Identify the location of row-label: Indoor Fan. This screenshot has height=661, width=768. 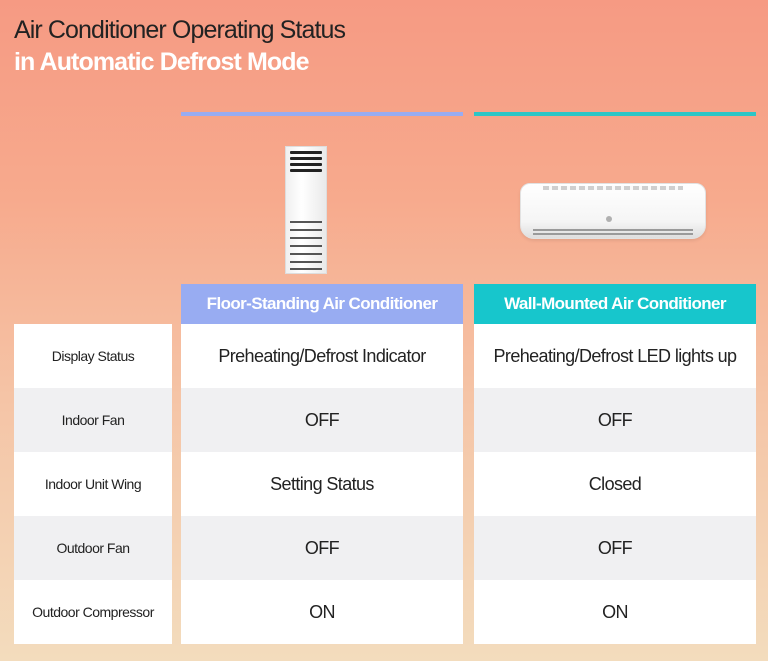
(93, 420).